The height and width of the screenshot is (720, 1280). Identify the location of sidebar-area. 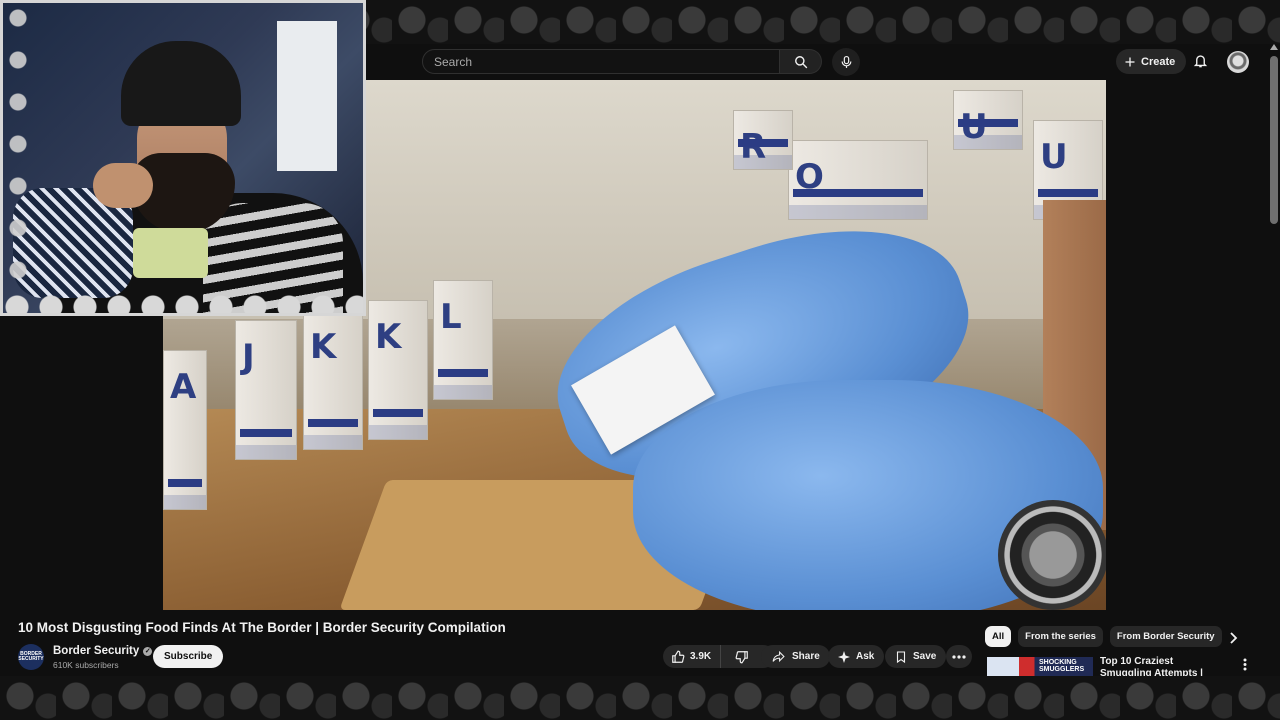
(1193, 345).